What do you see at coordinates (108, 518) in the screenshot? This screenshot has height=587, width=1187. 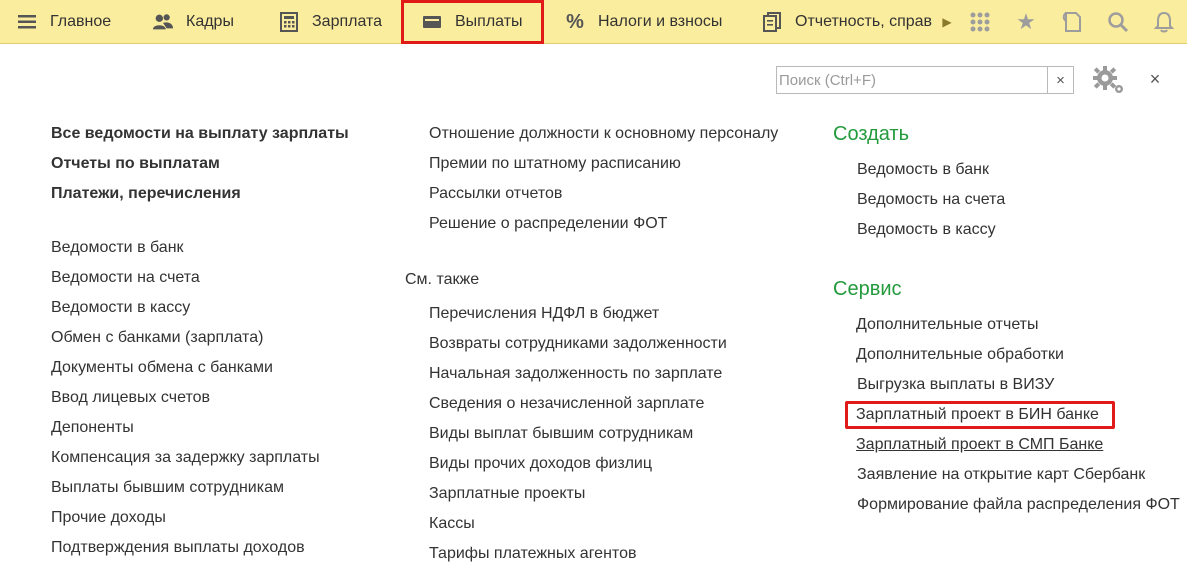 I see `link-other-income: Прочие доходы` at bounding box center [108, 518].